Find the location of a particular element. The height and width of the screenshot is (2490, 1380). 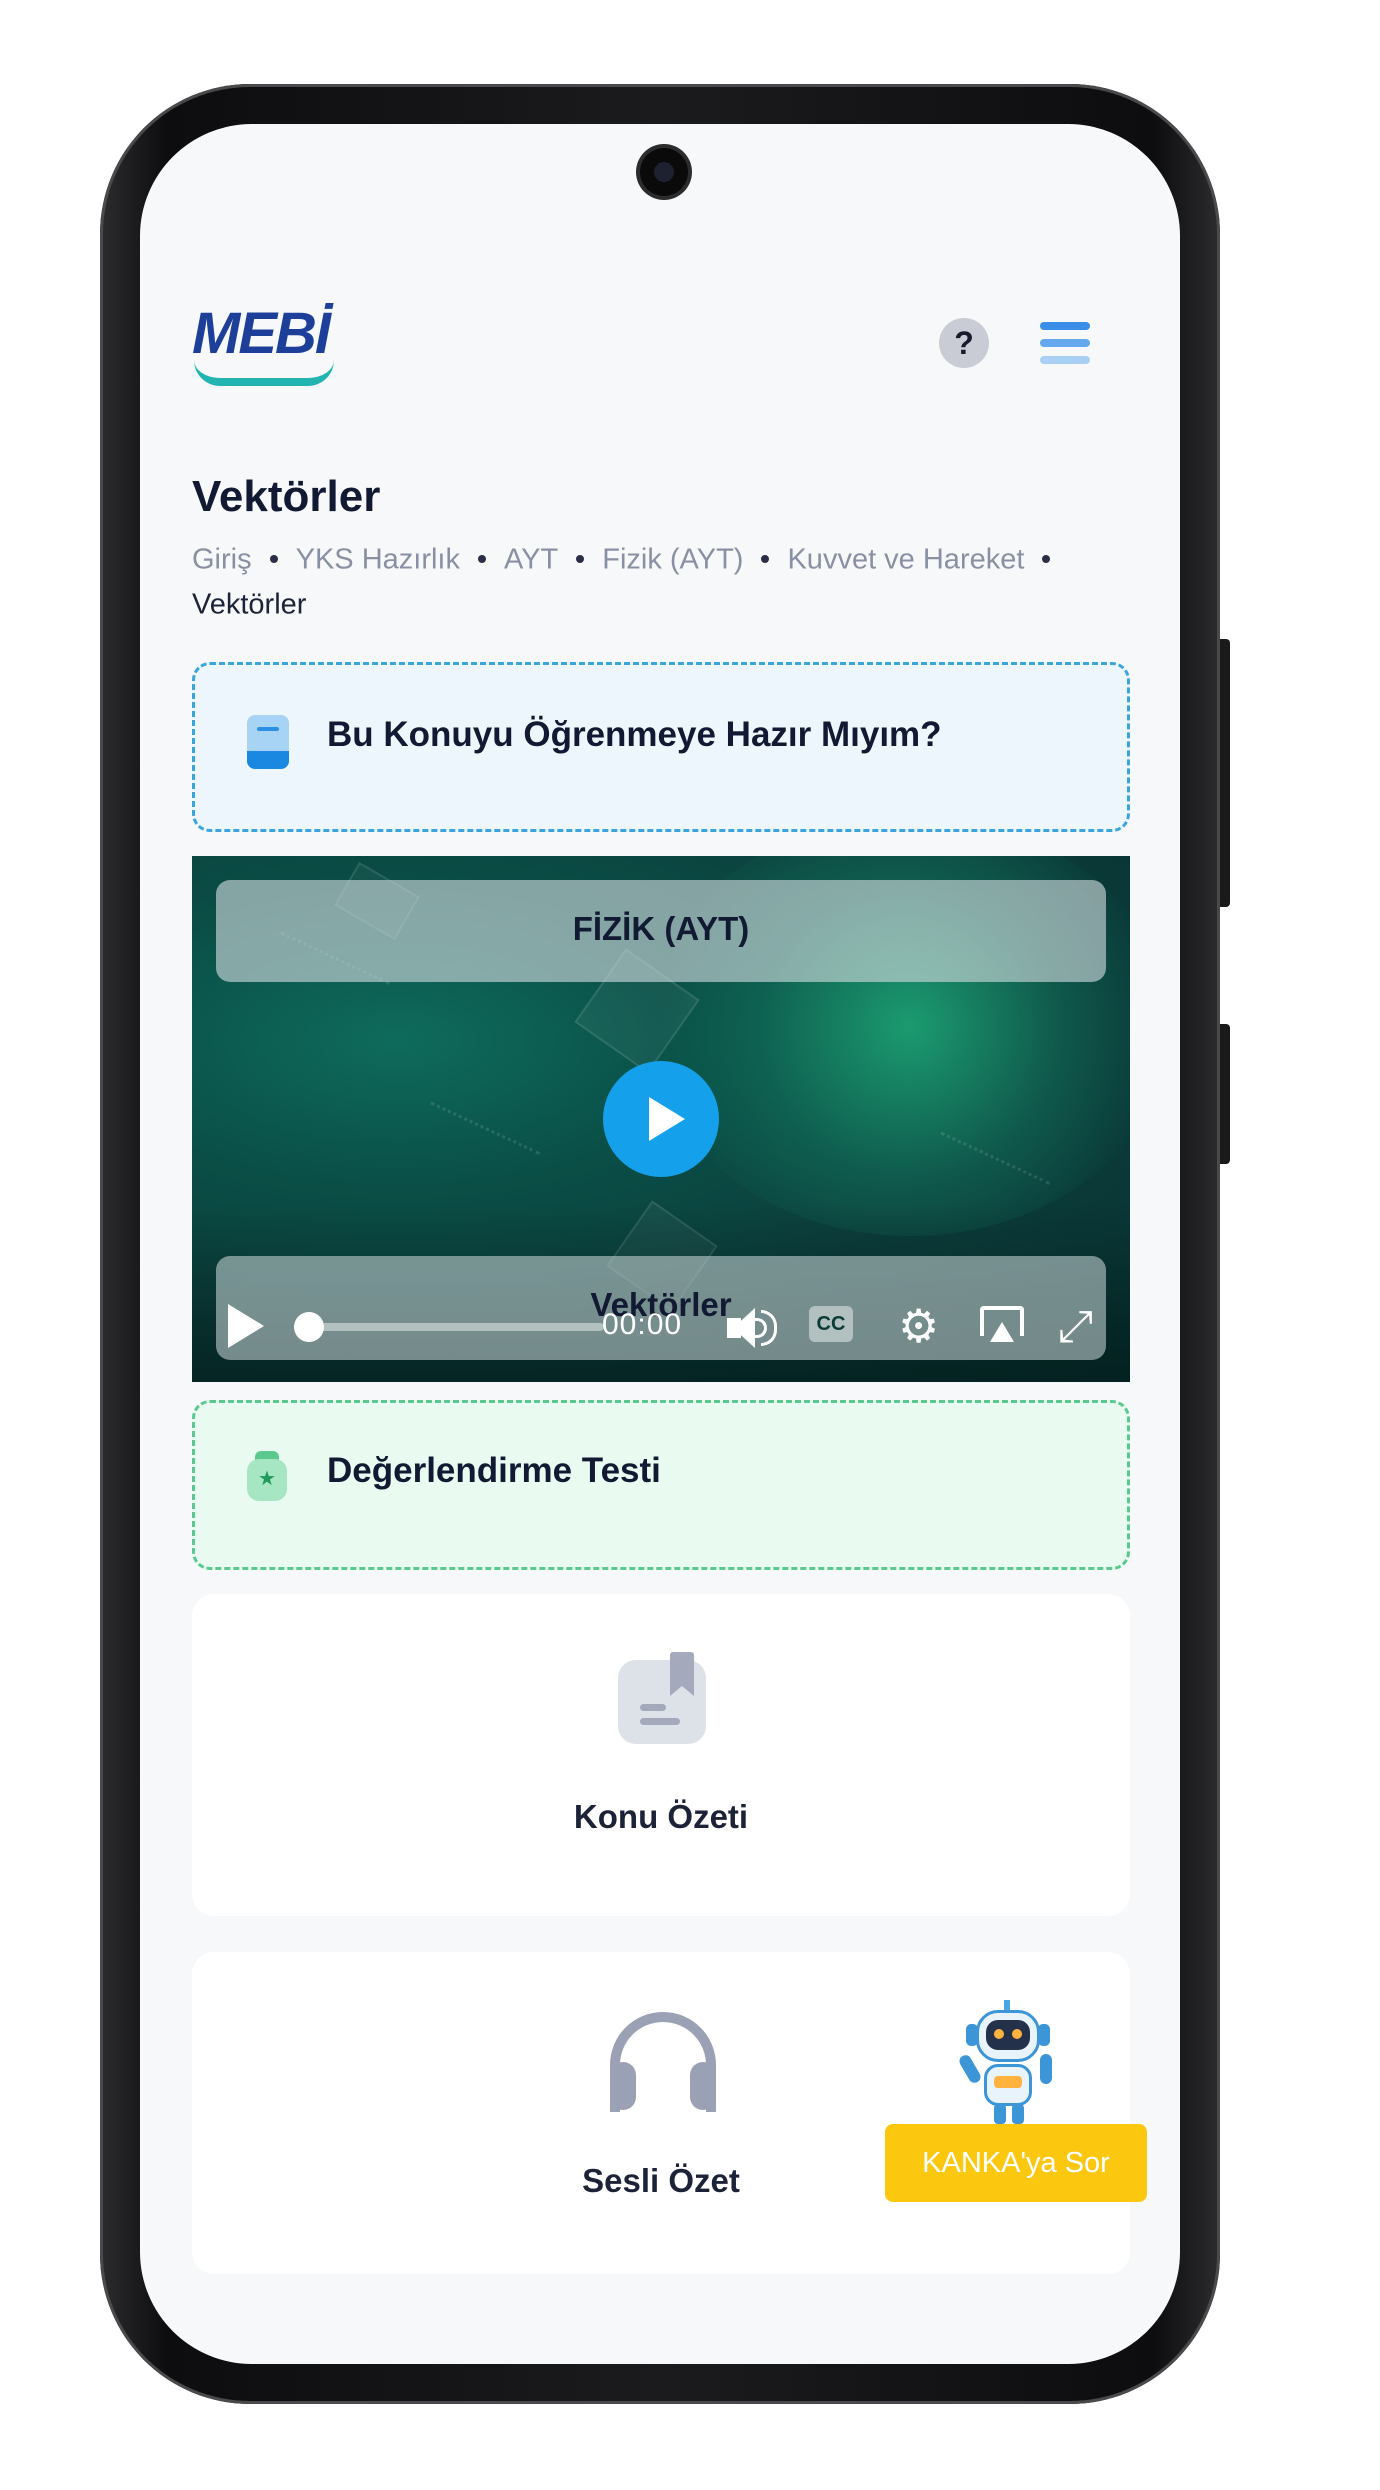

play-icon is located at coordinates (246, 1326).